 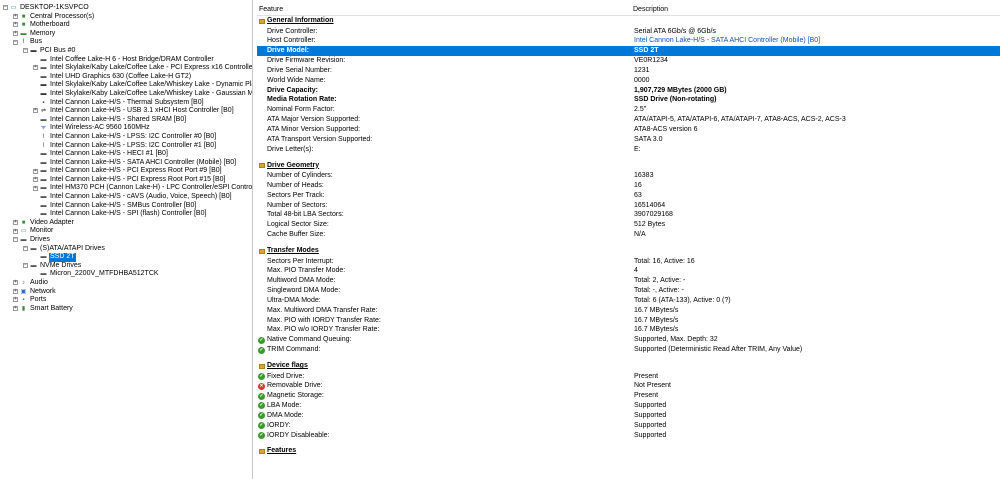 I want to click on description-column-header: Description, so click(x=650, y=9).